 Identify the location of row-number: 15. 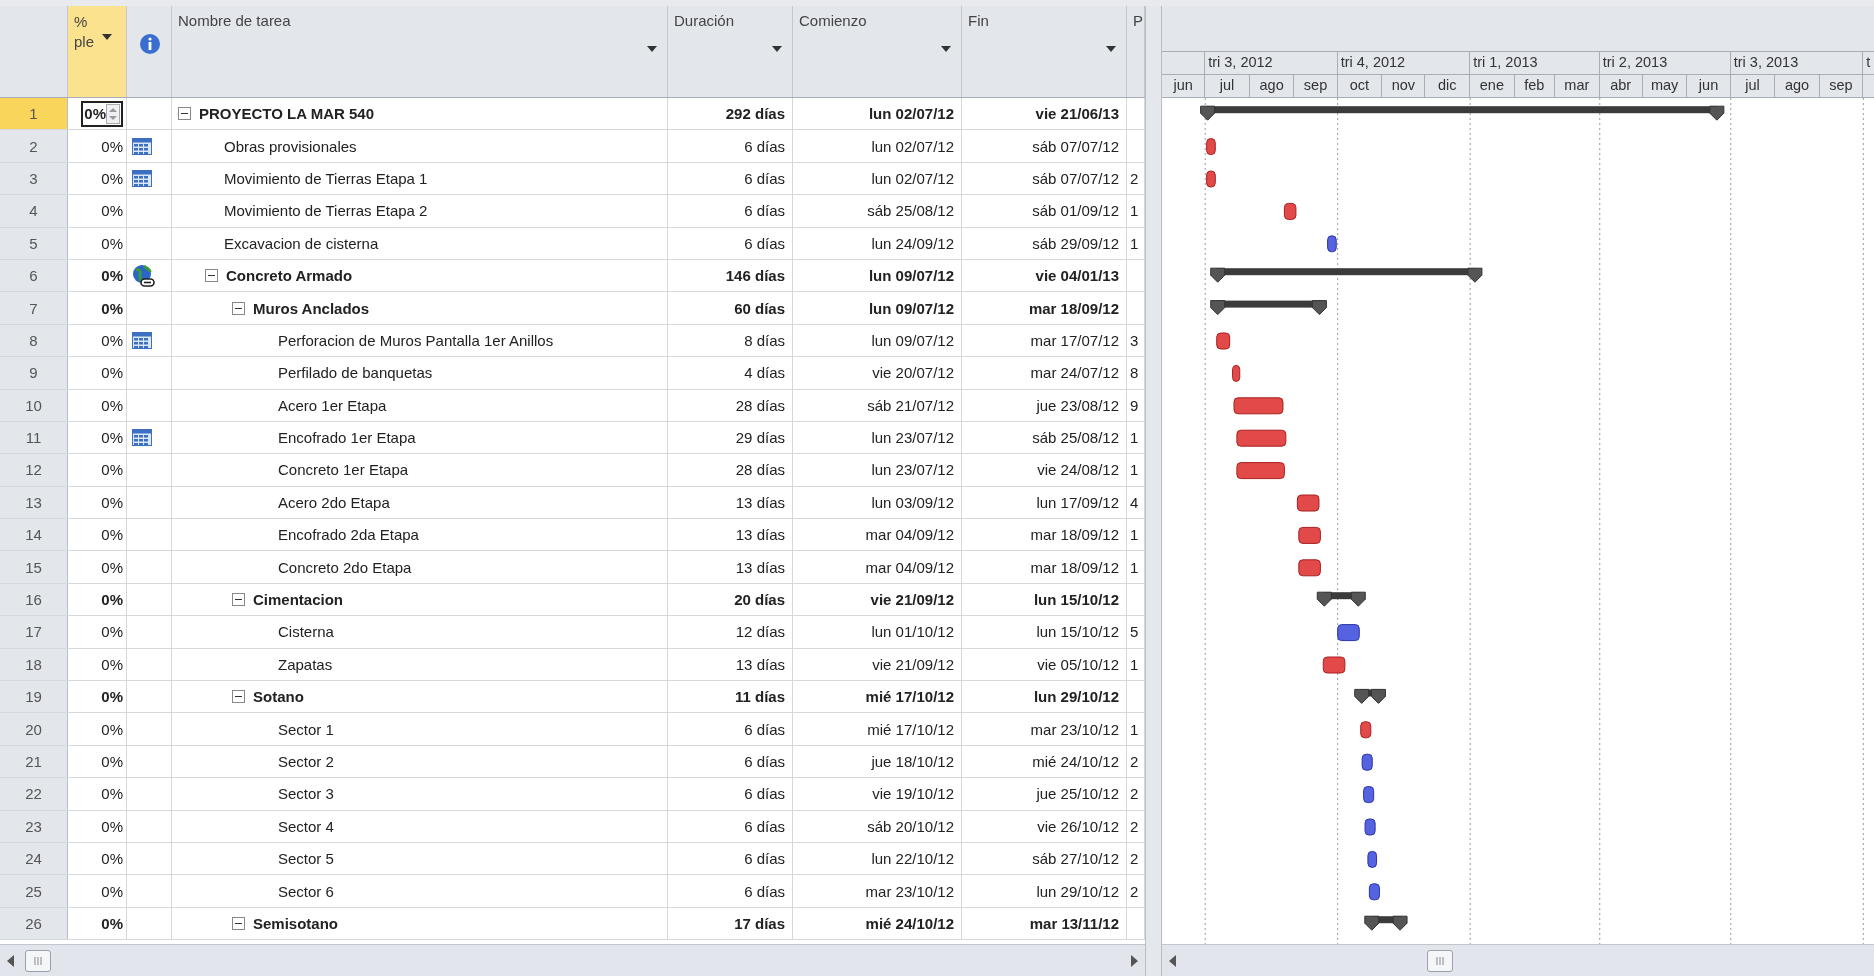
(34, 567).